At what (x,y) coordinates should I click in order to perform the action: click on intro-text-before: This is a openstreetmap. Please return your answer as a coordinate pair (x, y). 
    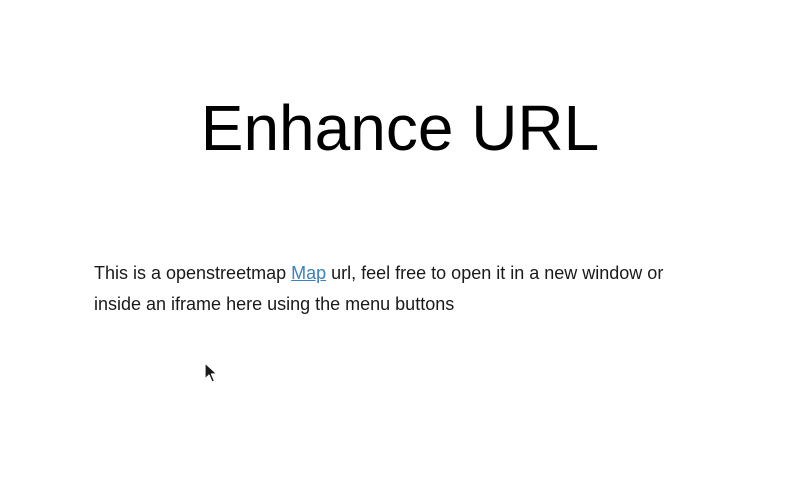
    Looking at the image, I should click on (193, 273).